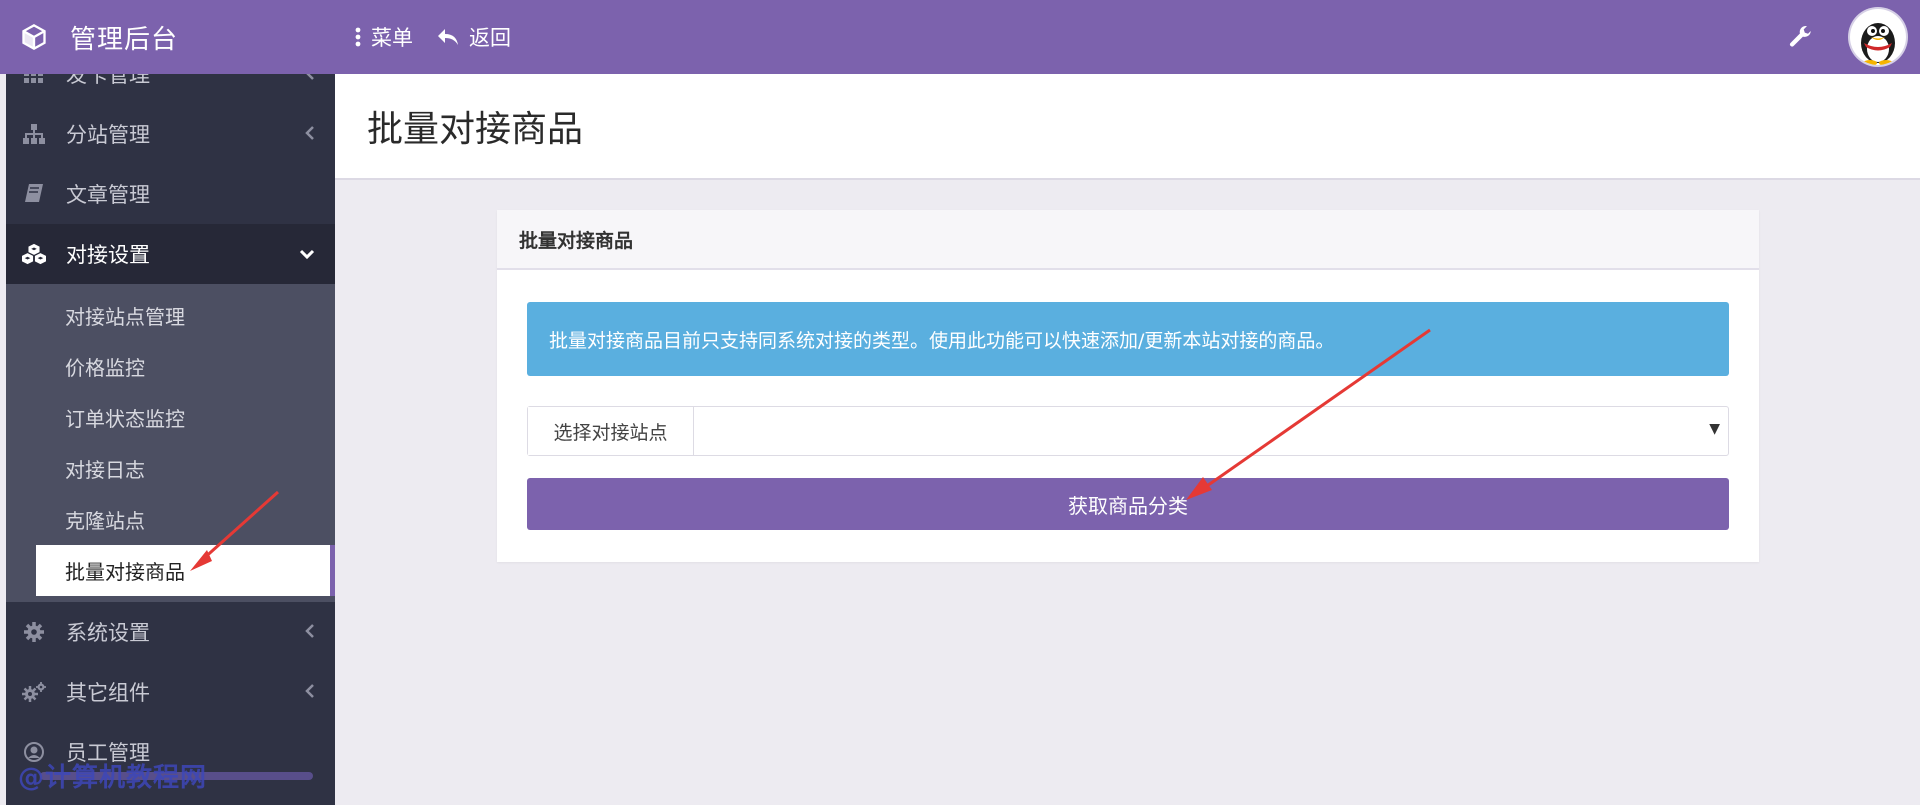  What do you see at coordinates (170, 194) in the screenshot?
I see `sidebar-item-article-management: 文章管理` at bounding box center [170, 194].